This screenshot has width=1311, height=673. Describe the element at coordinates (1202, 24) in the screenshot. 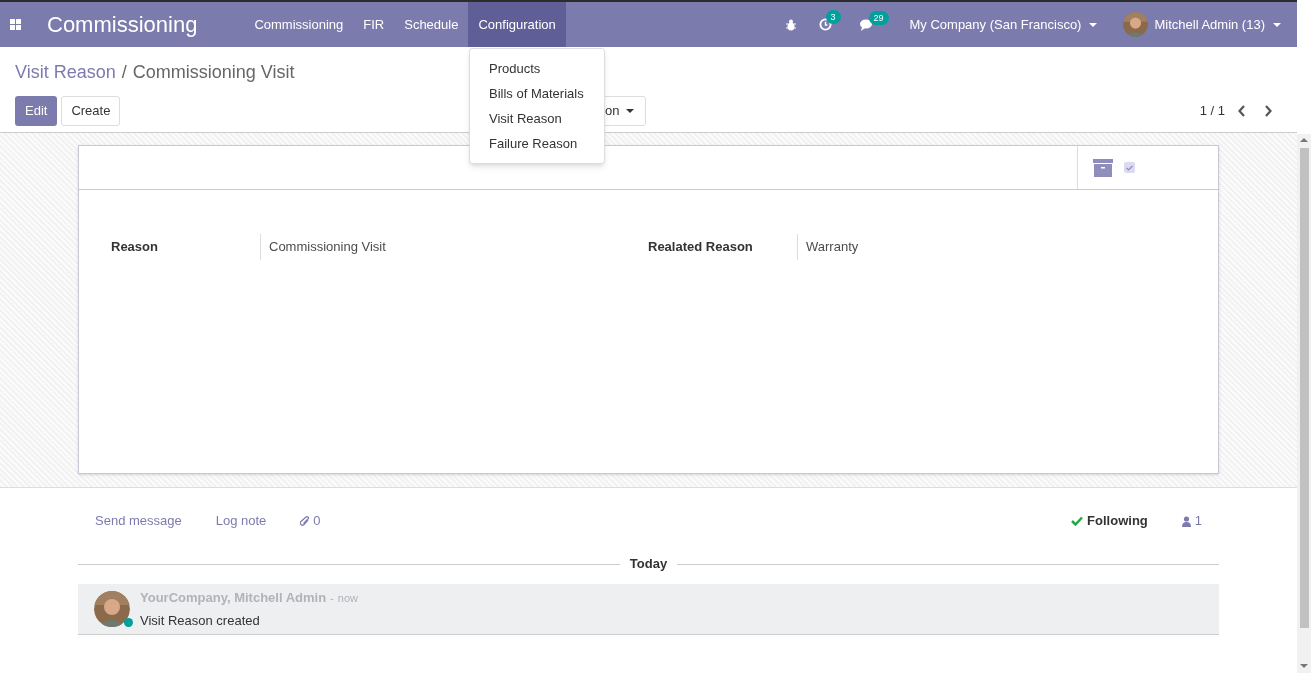

I see `user-menu: Mitchell Admin (13)` at that location.